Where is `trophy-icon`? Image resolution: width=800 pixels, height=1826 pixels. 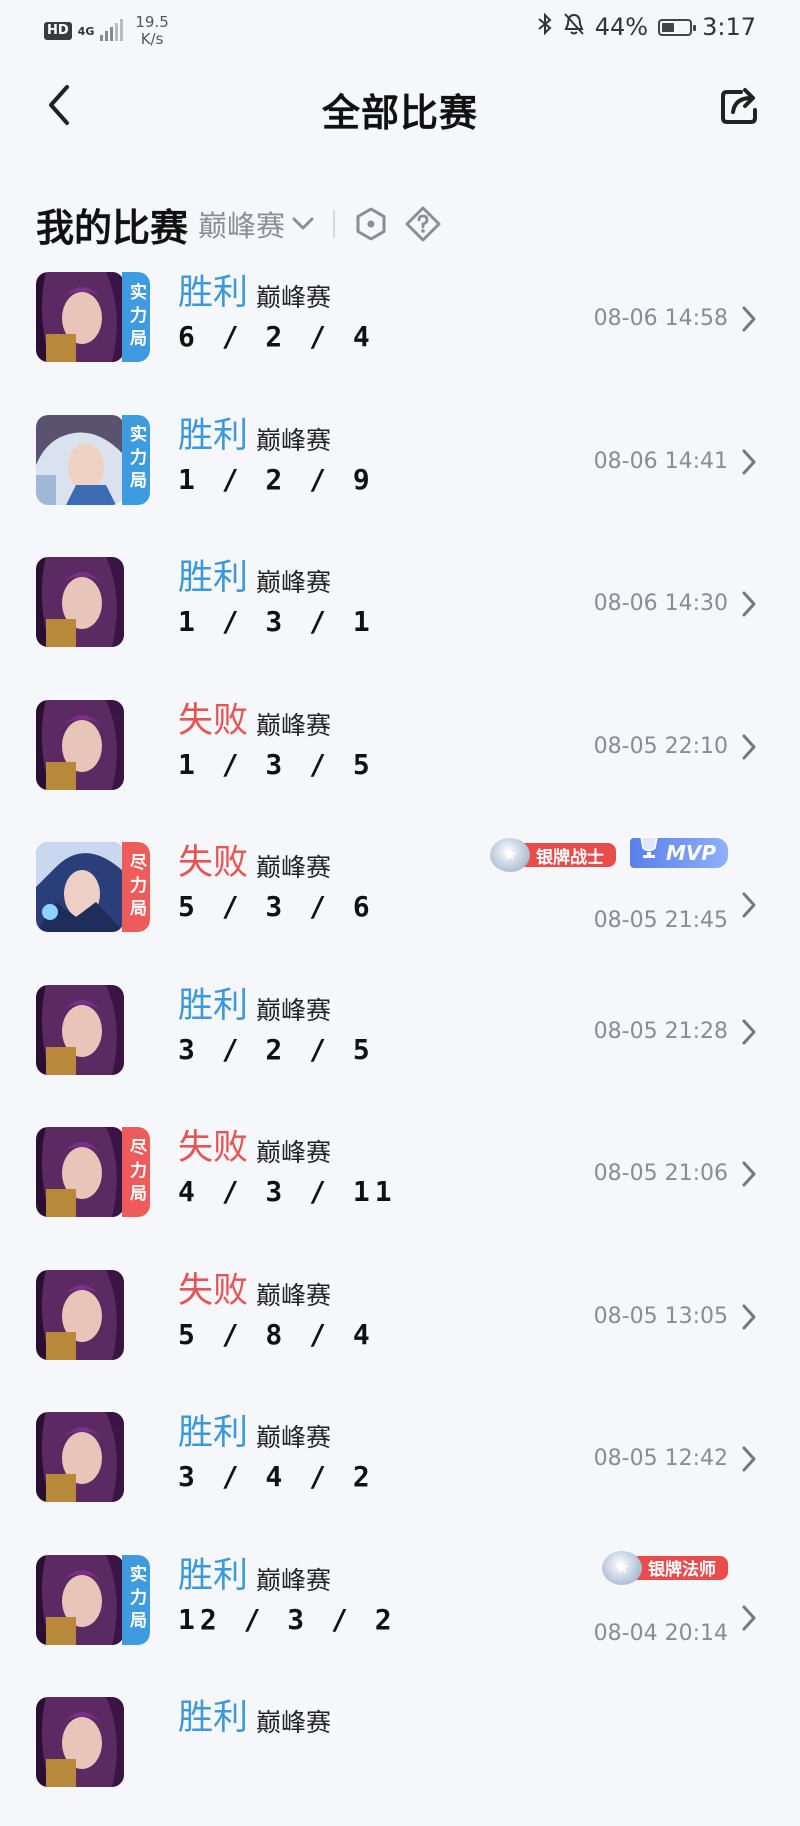 trophy-icon is located at coordinates (649, 847).